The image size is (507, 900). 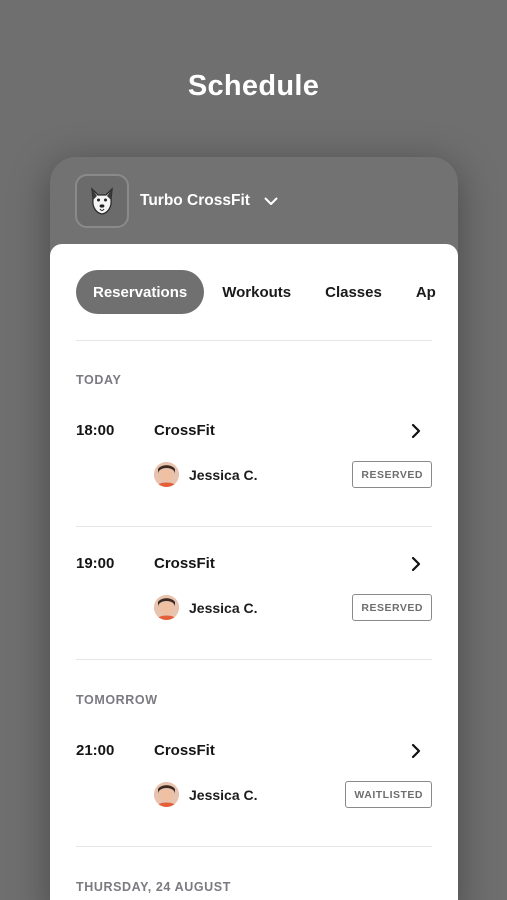 I want to click on reservation-item: 18:00 CrossFit Jessica C. RESERVED, so click(x=254, y=482).